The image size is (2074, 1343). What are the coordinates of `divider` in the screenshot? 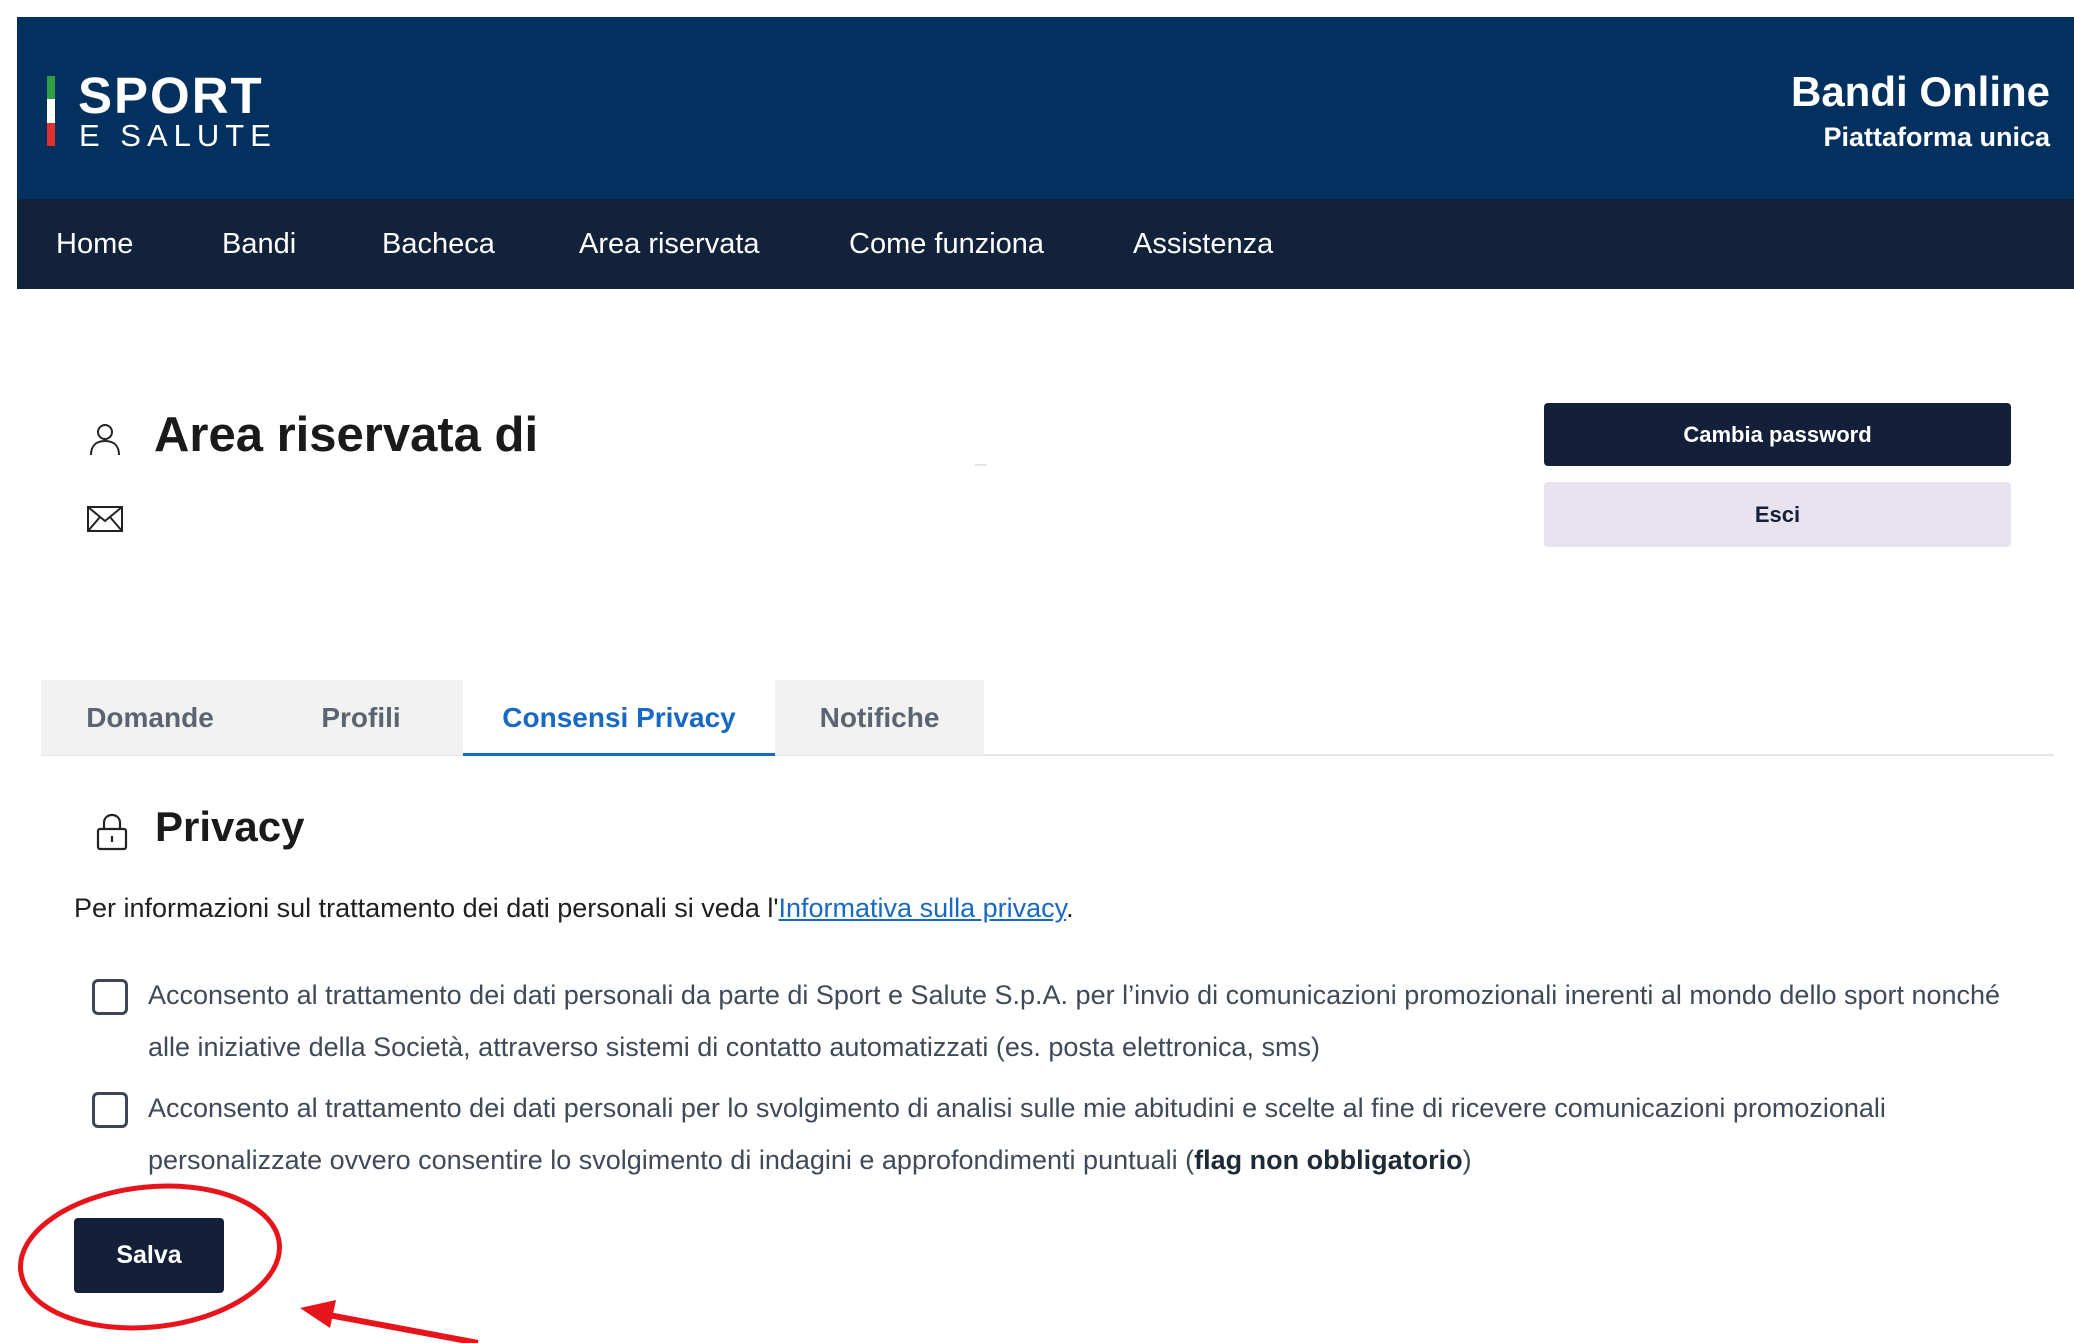 It's located at (981, 465).